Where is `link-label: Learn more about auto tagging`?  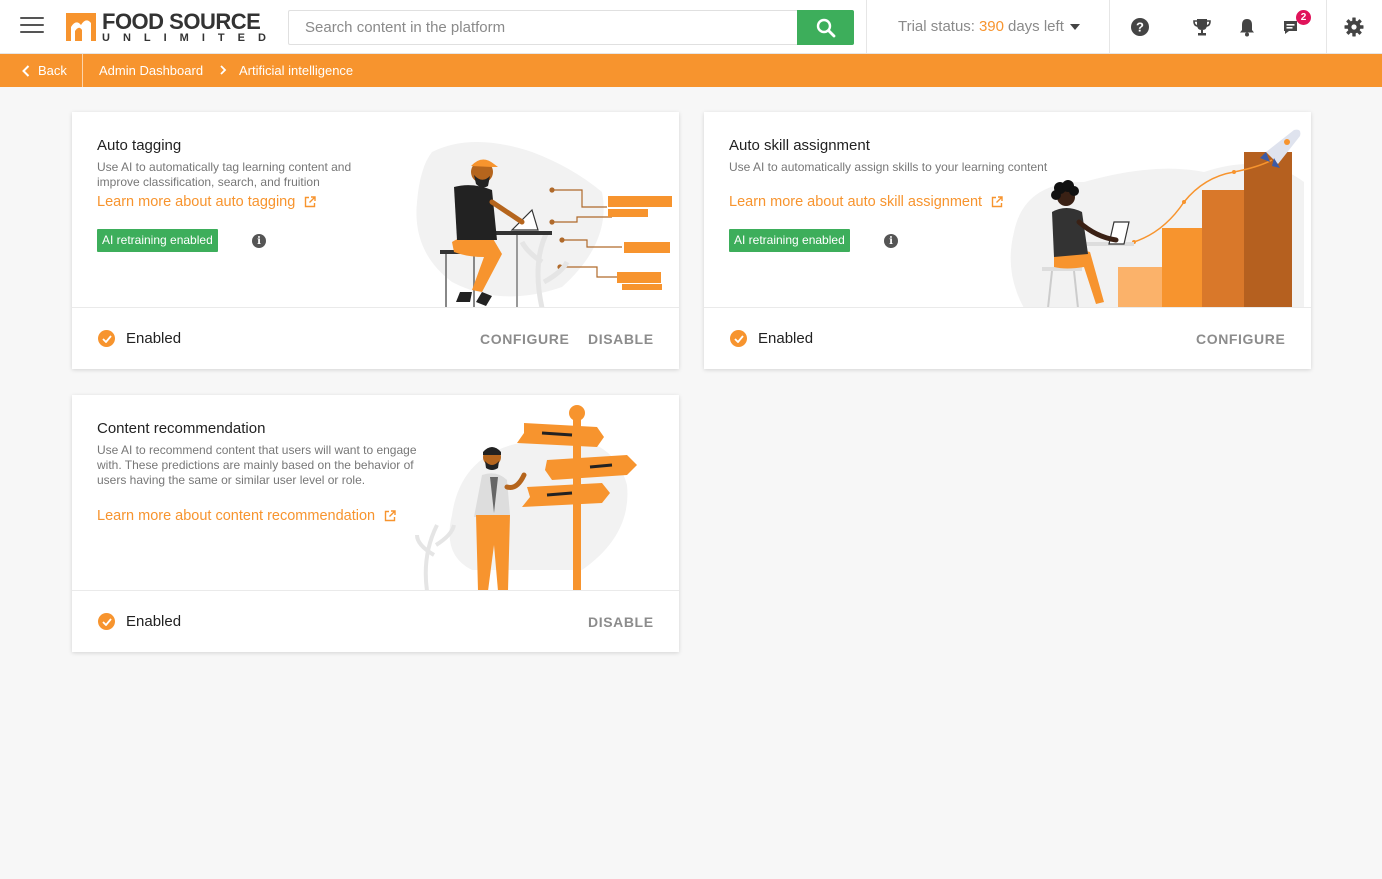 link-label: Learn more about auto tagging is located at coordinates (196, 202).